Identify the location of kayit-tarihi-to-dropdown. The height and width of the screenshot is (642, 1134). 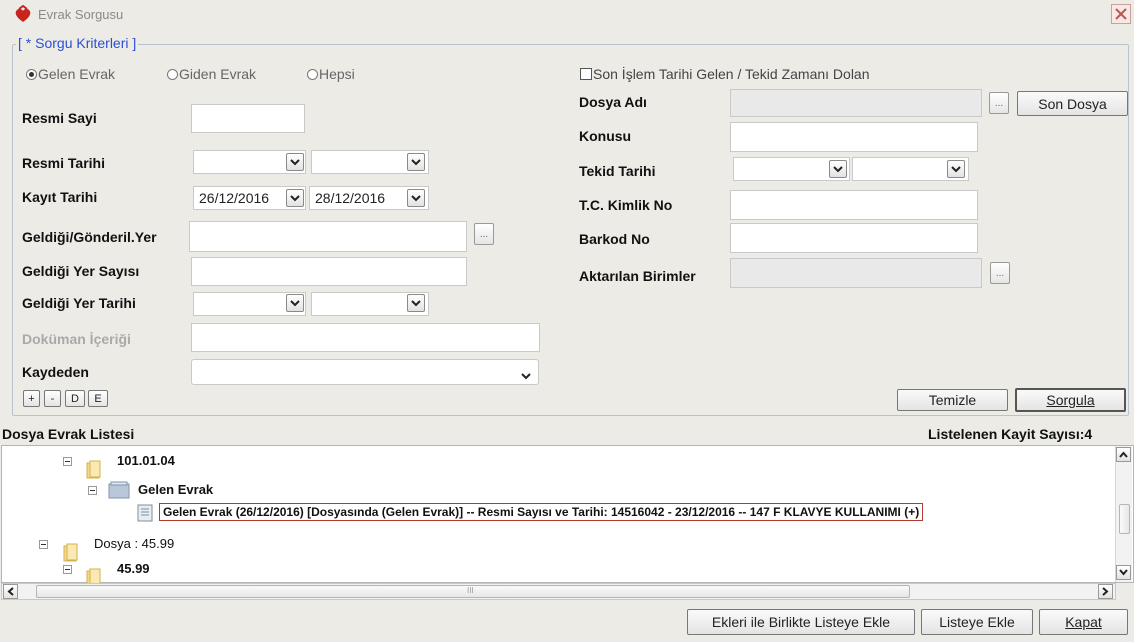
(416, 198).